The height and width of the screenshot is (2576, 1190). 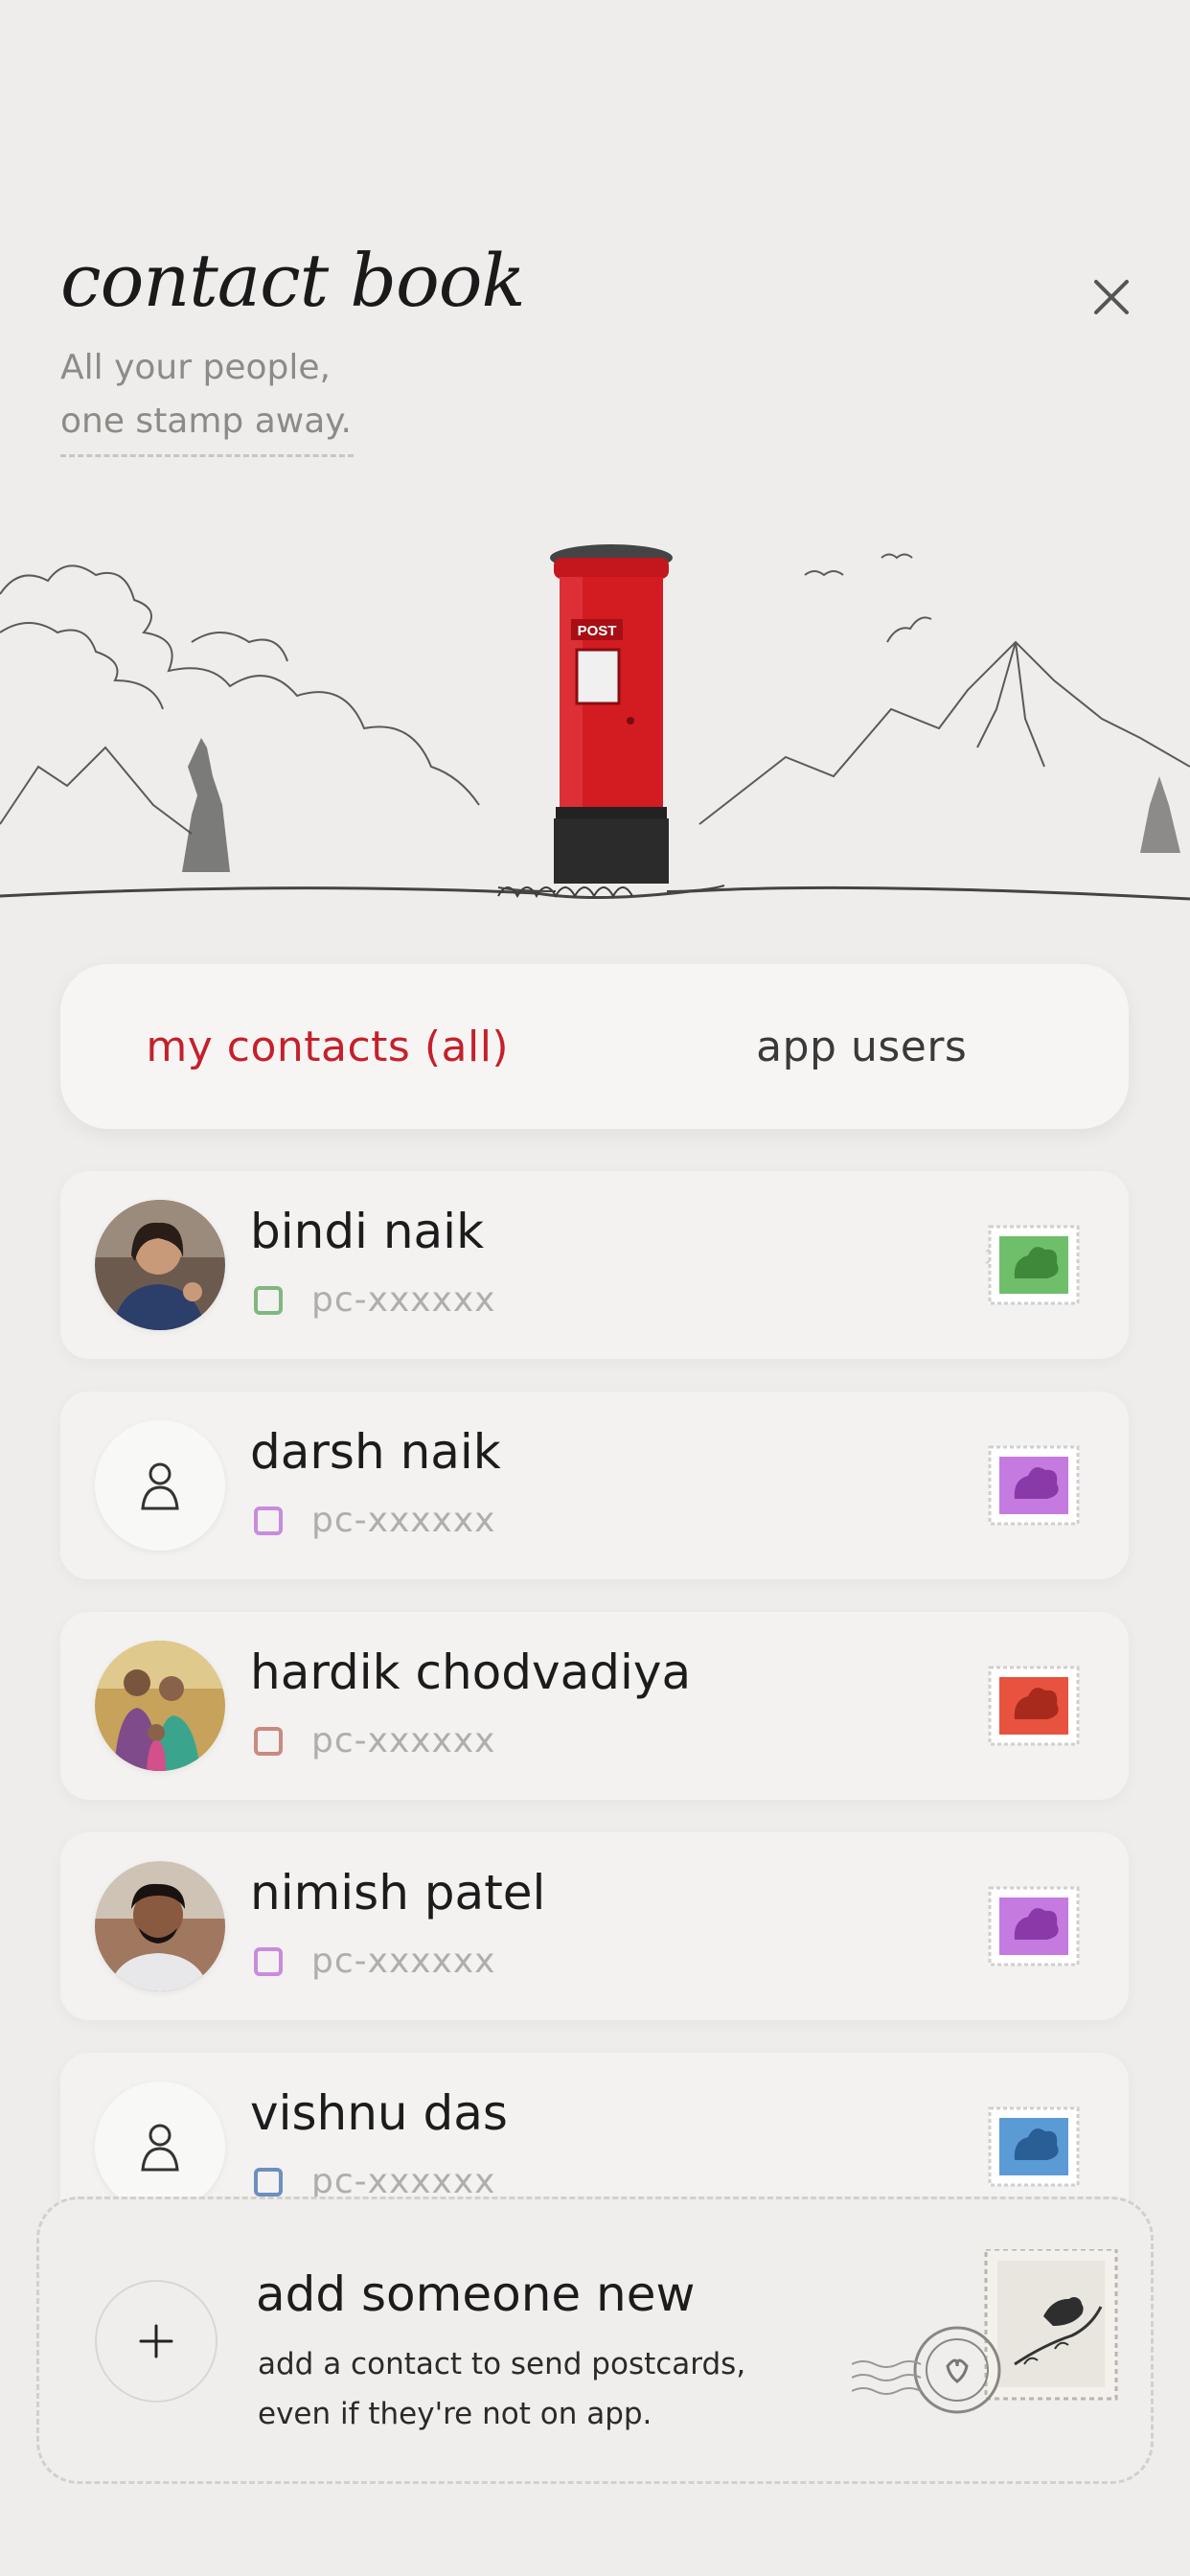 I want to click on bird-stamp-icon, so click(x=985, y=2331).